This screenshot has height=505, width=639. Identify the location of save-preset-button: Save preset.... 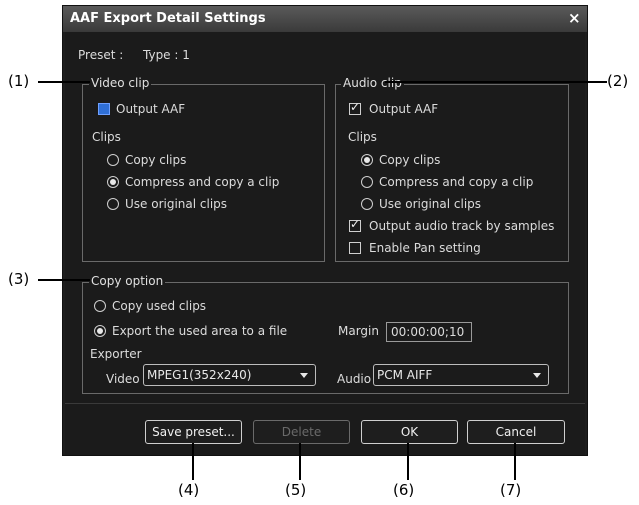
(193, 432).